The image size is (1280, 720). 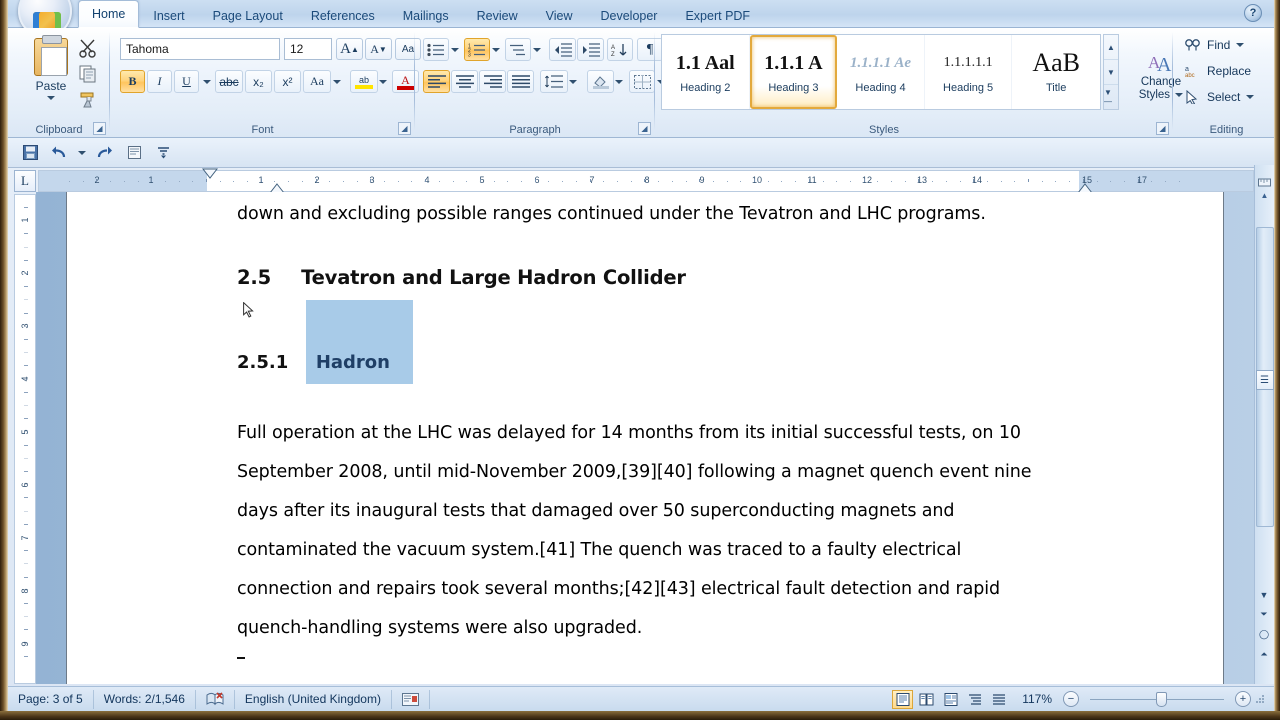 What do you see at coordinates (620, 49) in the screenshot?
I see `sort-icon: AZ` at bounding box center [620, 49].